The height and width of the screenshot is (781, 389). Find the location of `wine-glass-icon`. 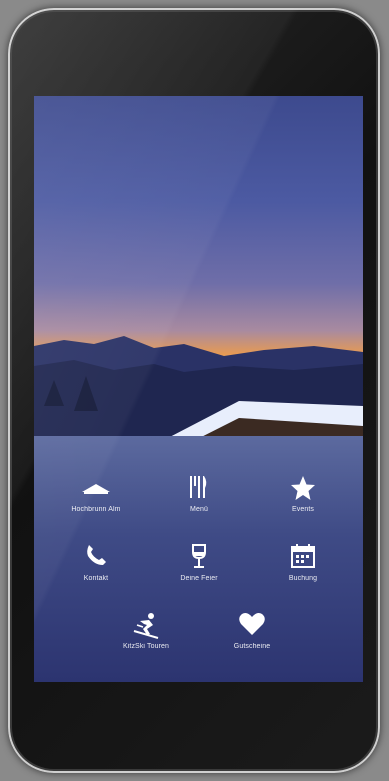

wine-glass-icon is located at coordinates (199, 559).